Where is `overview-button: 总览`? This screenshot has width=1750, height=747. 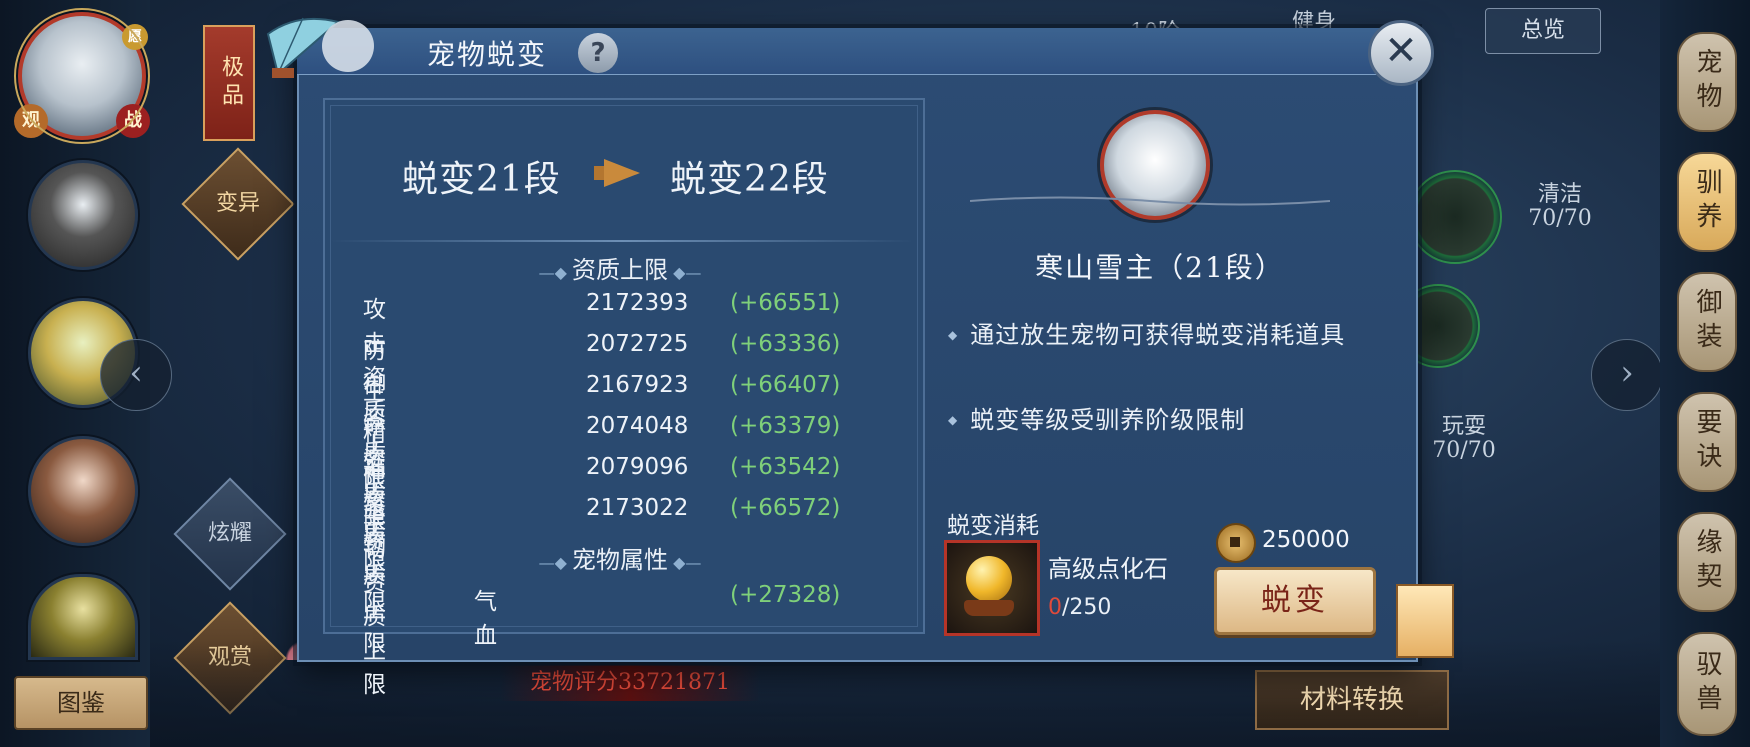 overview-button: 总览 is located at coordinates (1543, 31).